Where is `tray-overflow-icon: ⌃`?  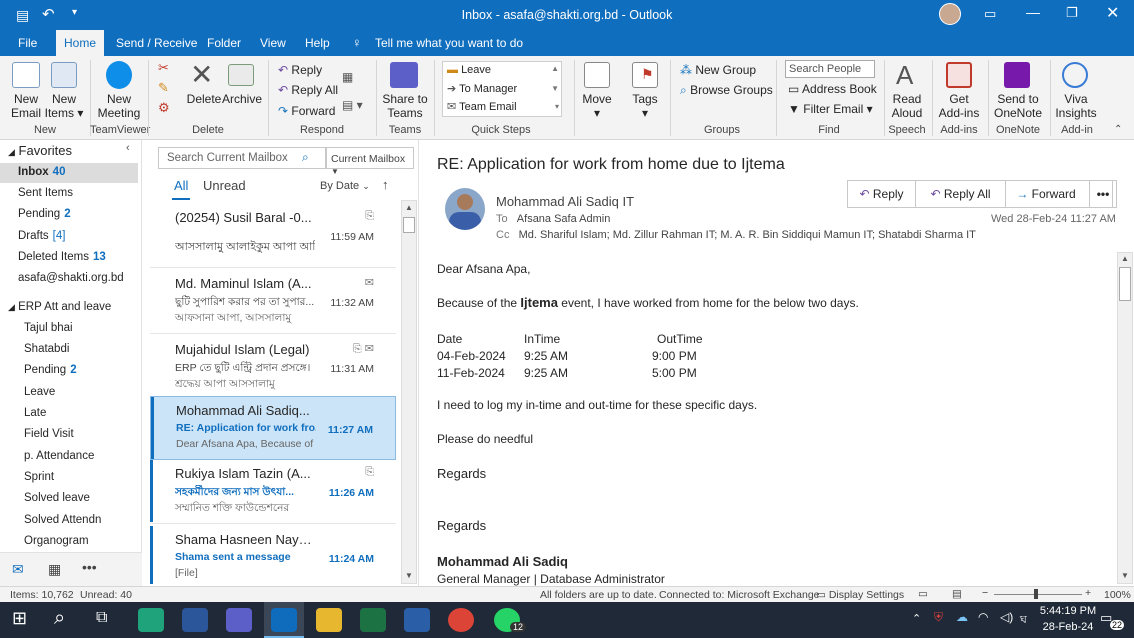 tray-overflow-icon: ⌃ is located at coordinates (916, 618).